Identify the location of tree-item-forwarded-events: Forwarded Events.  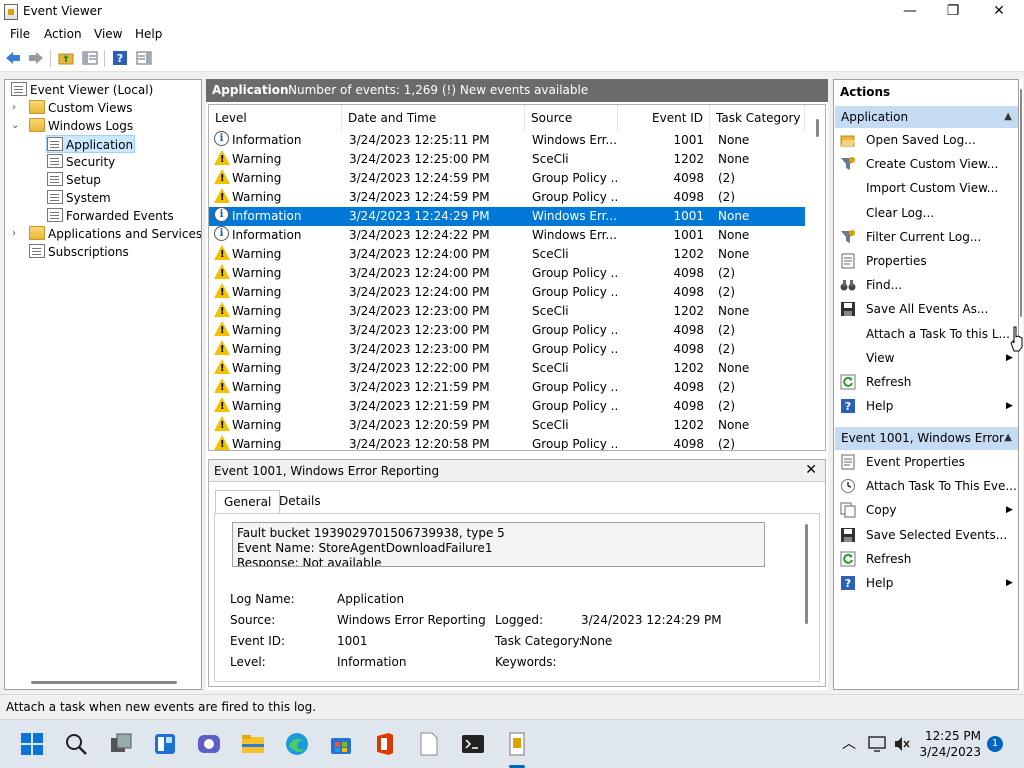
(110, 216).